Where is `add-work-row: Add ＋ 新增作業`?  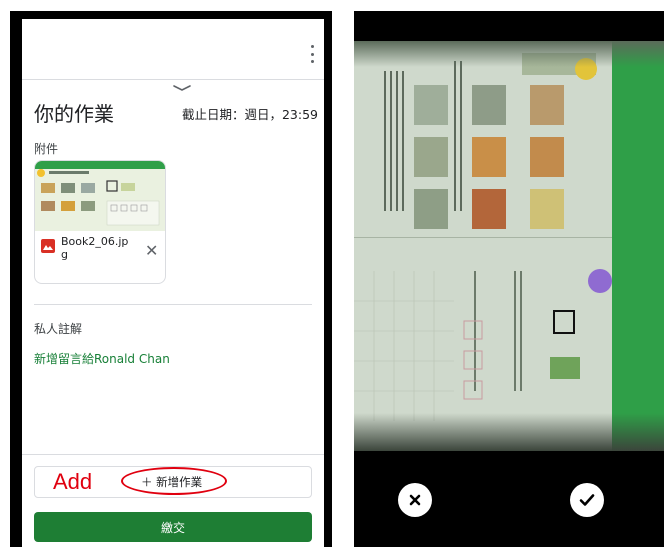 add-work-row: Add ＋ 新增作業 is located at coordinates (173, 482).